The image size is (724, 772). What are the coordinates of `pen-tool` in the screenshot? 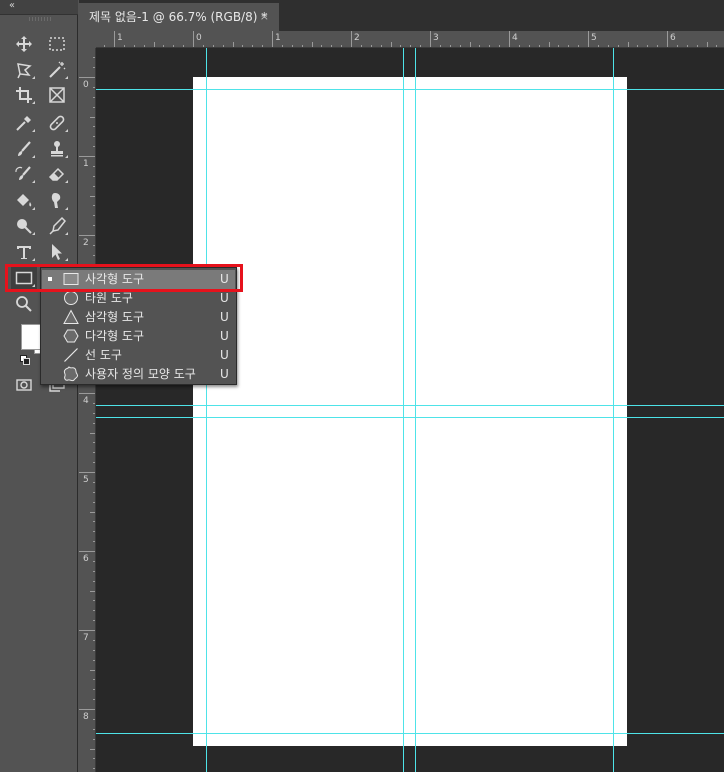 It's located at (57, 226).